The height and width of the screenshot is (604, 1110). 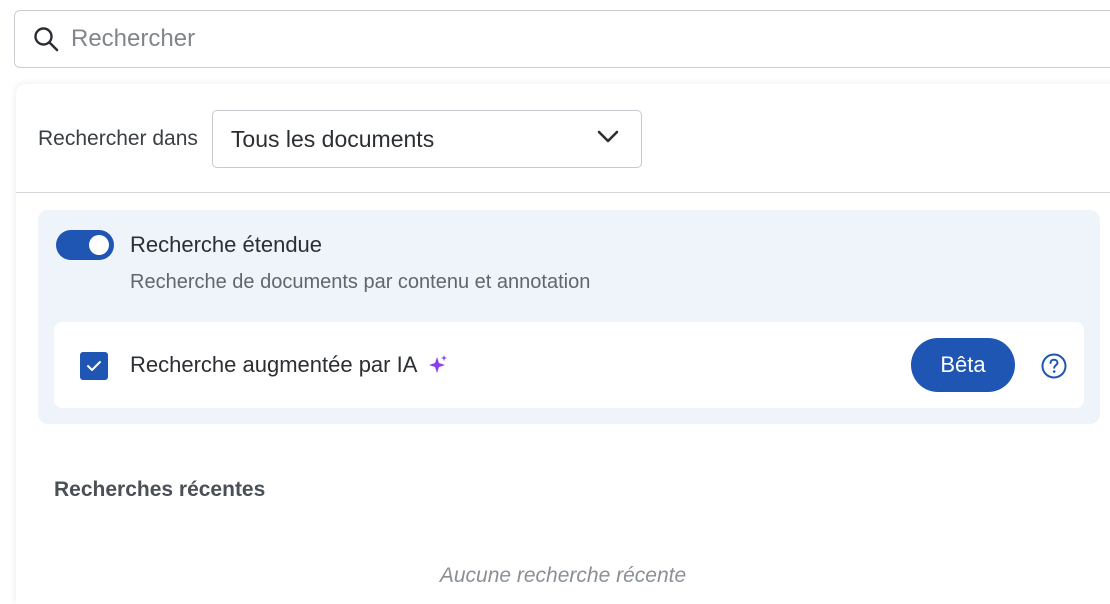 What do you see at coordinates (85, 245) in the screenshot?
I see `extended-search-toggle` at bounding box center [85, 245].